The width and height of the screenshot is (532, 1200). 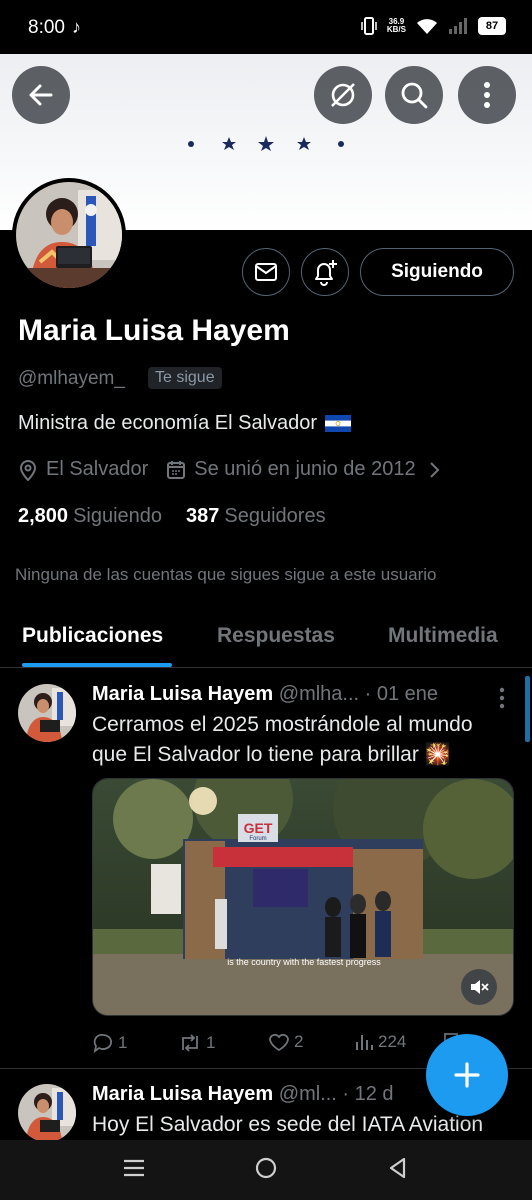 I want to click on tiktok-icon: ♪, so click(x=76, y=27).